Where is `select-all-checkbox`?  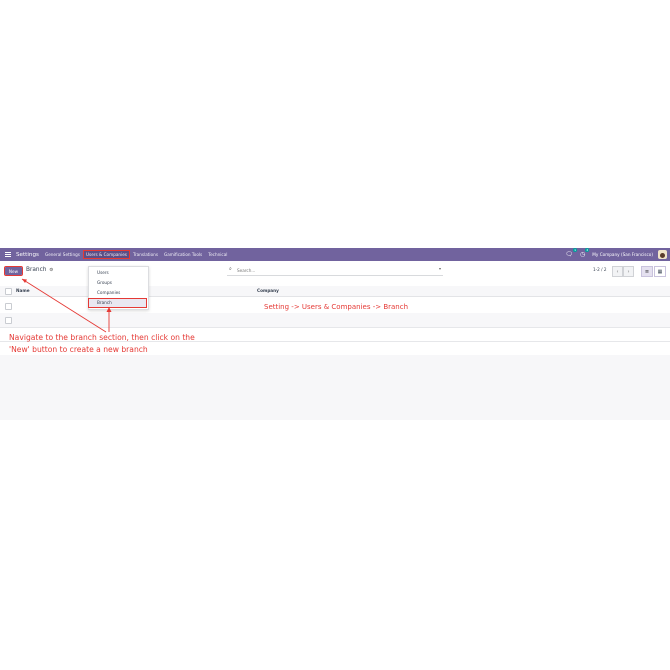
select-all-checkbox is located at coordinates (8, 291).